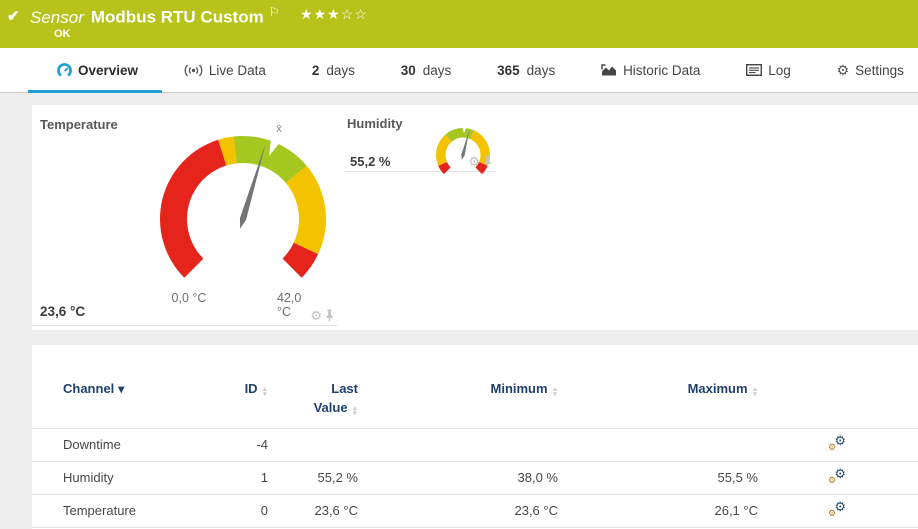  Describe the element at coordinates (252, 445) in the screenshot. I see `channel-id: -4` at that location.